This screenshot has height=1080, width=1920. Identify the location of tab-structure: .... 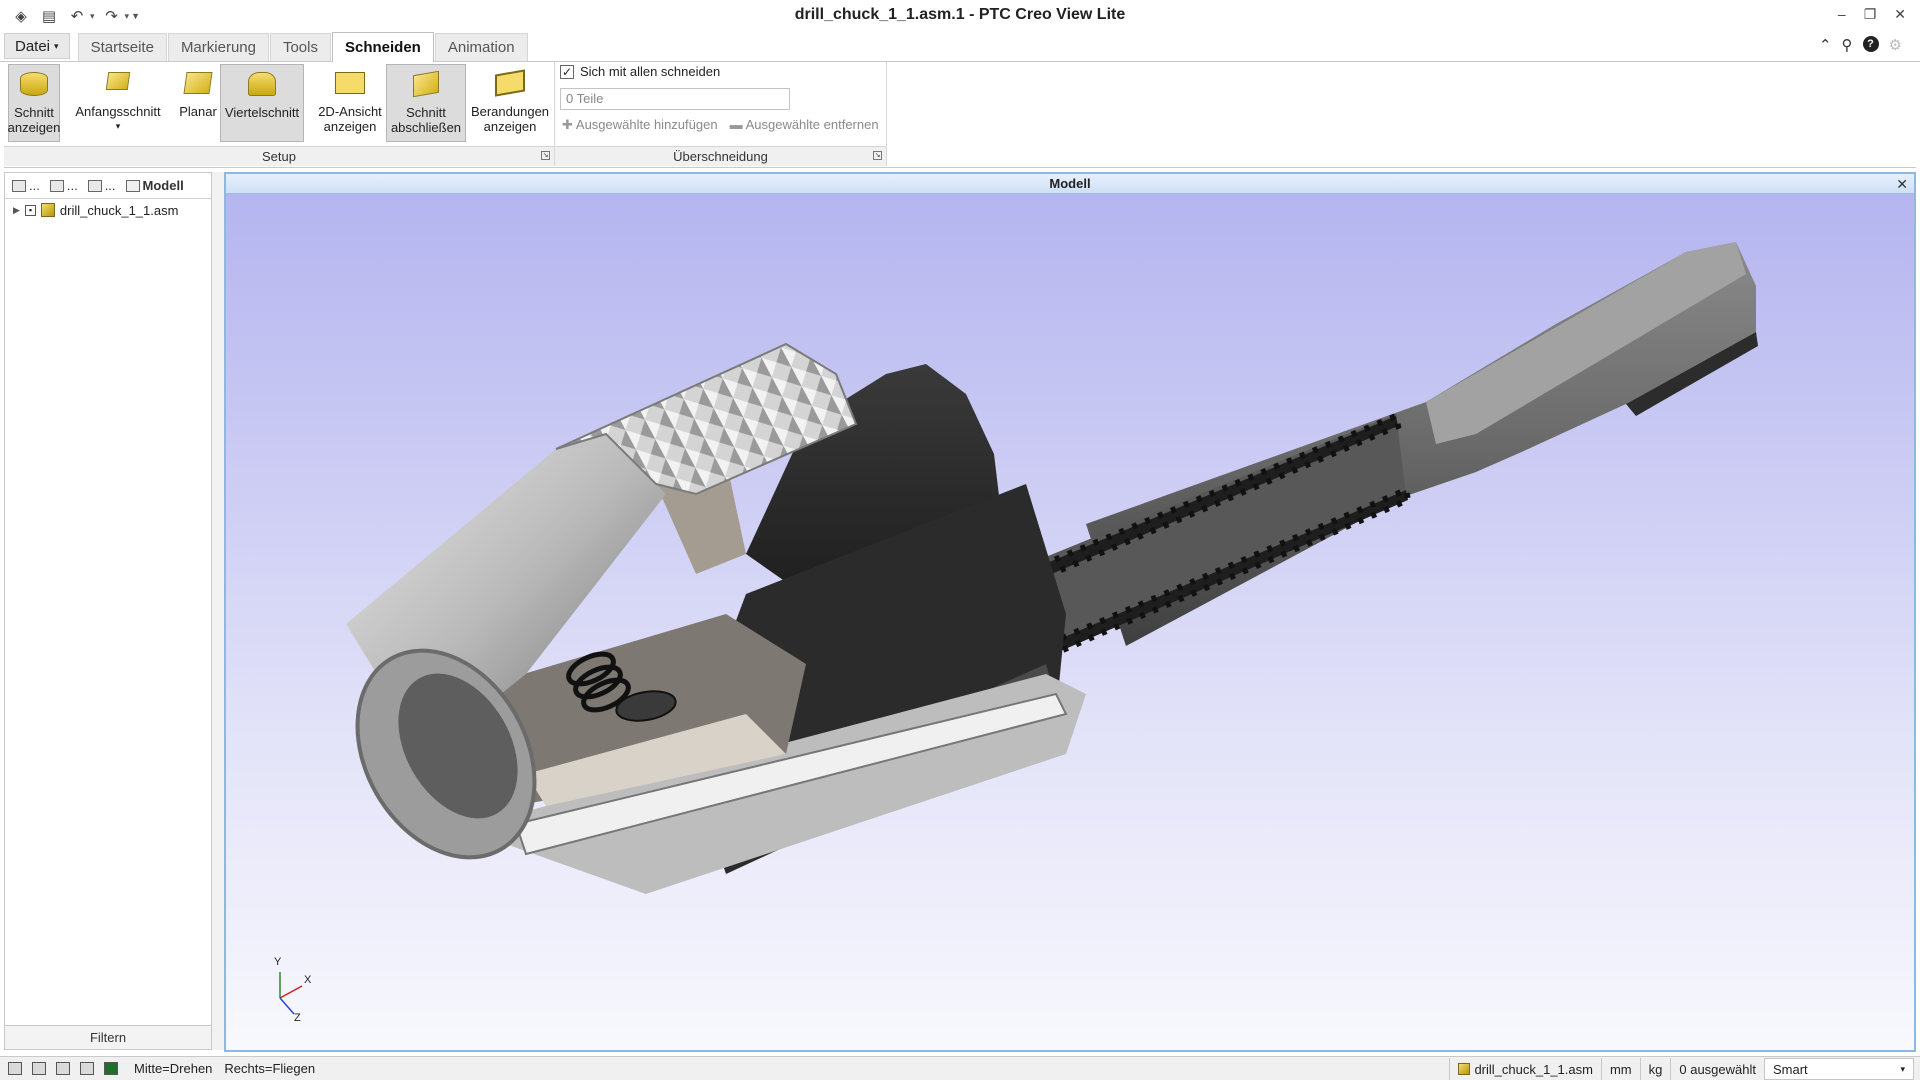
(26, 186).